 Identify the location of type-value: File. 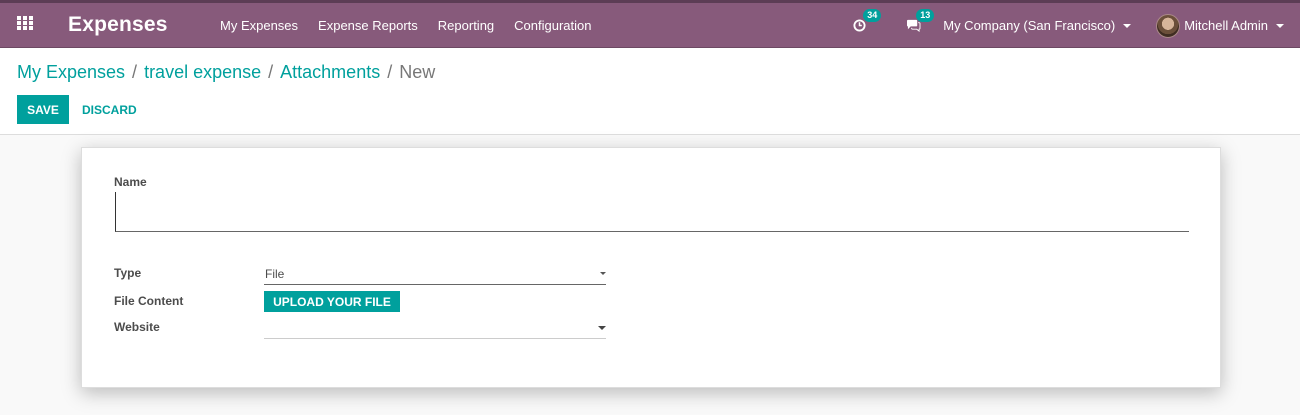
(275, 274).